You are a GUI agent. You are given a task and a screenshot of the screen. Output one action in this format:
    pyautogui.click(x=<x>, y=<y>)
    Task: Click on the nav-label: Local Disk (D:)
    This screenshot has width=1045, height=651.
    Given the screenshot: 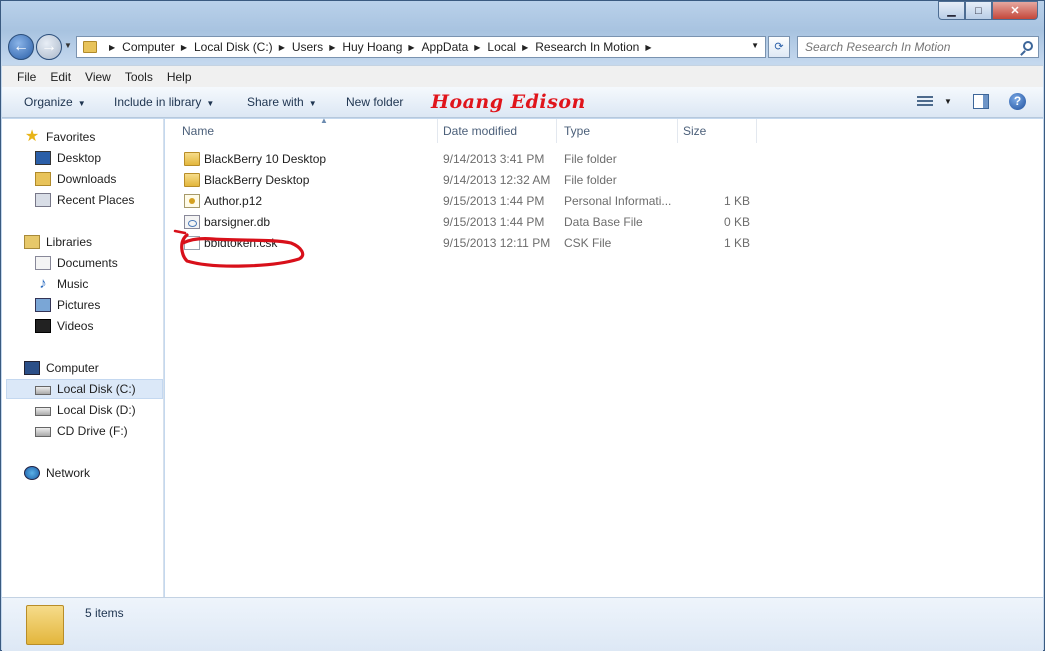 What is the action you would take?
    pyautogui.click(x=96, y=410)
    